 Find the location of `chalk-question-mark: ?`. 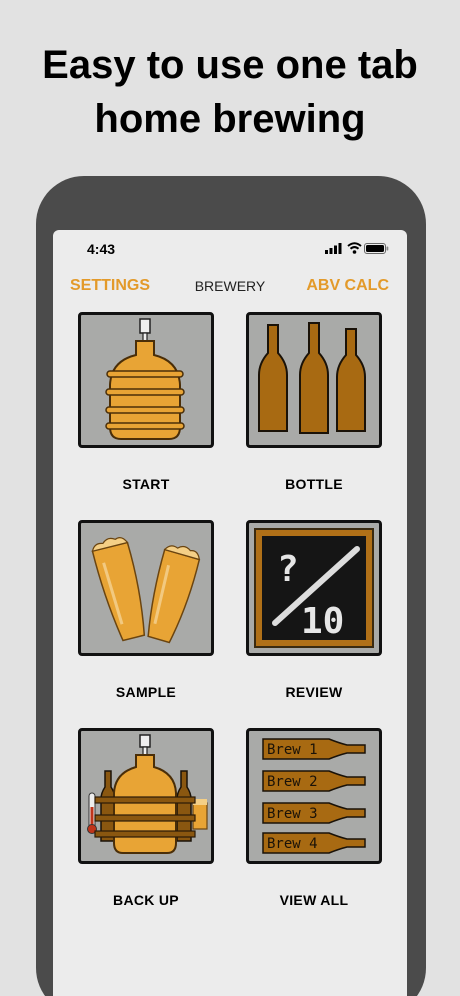

chalk-question-mark: ? is located at coordinates (288, 569).